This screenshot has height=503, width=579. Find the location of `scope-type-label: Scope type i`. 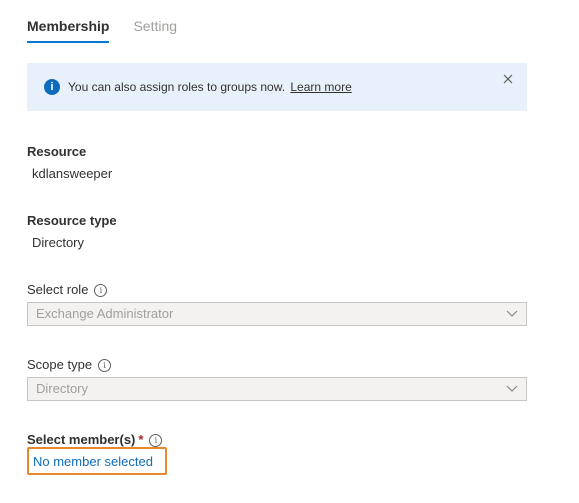

scope-type-label: Scope type i is located at coordinates (69, 365).